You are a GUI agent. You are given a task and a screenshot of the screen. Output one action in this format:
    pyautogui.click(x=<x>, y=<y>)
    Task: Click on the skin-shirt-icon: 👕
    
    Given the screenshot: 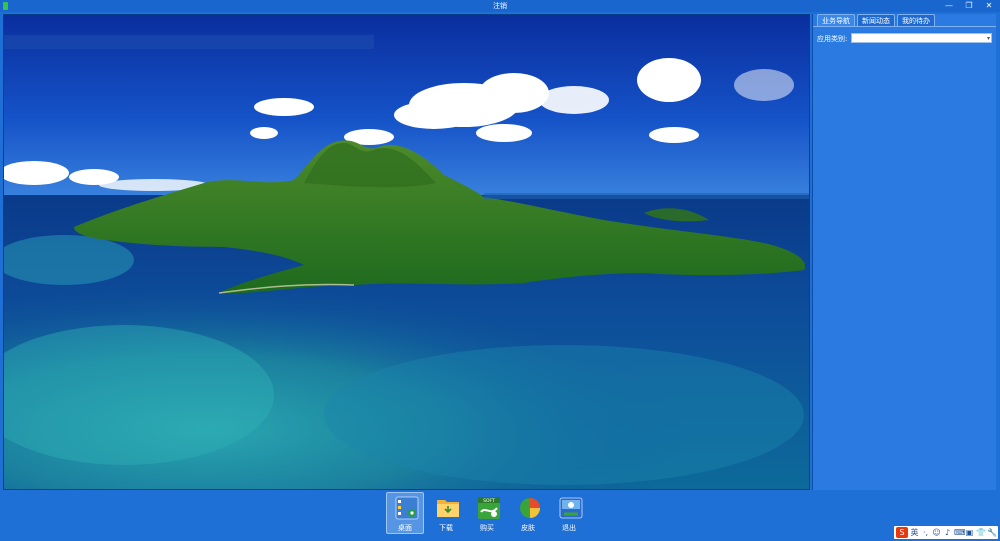 What is the action you would take?
    pyautogui.click(x=981, y=532)
    